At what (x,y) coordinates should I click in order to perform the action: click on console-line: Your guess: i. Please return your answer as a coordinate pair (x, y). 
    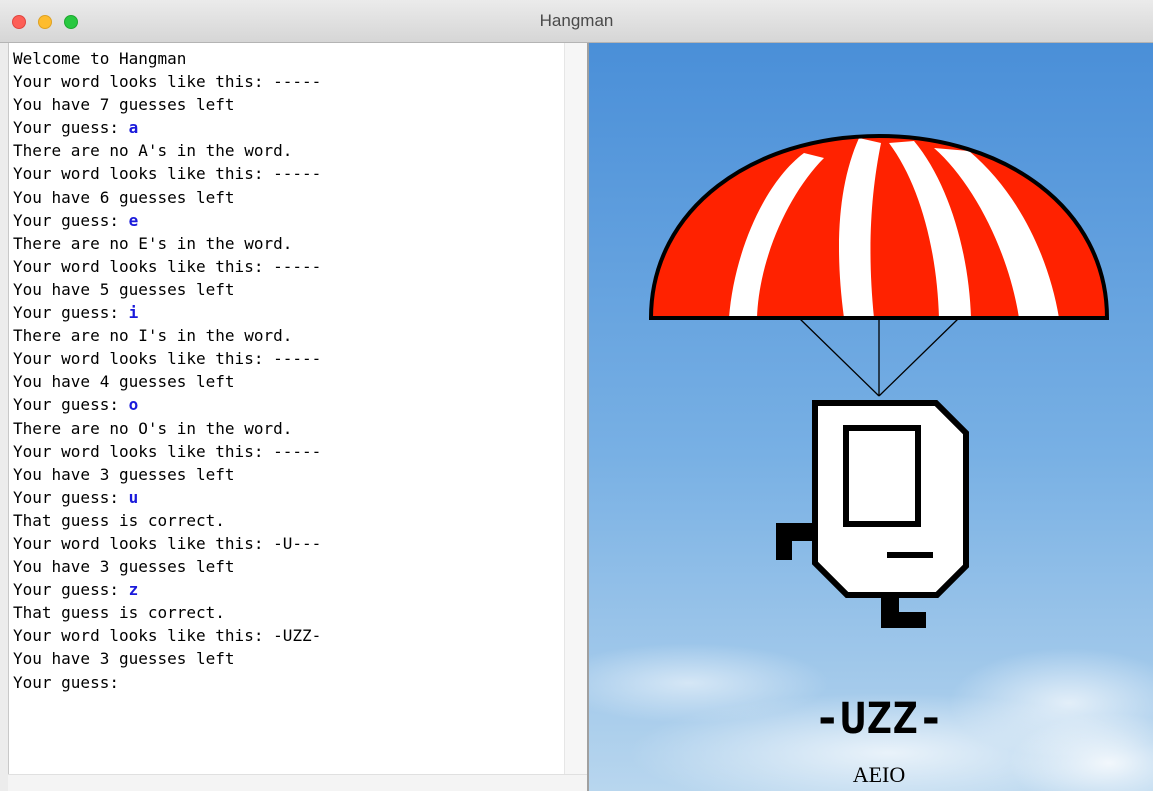
    Looking at the image, I should click on (288, 312).